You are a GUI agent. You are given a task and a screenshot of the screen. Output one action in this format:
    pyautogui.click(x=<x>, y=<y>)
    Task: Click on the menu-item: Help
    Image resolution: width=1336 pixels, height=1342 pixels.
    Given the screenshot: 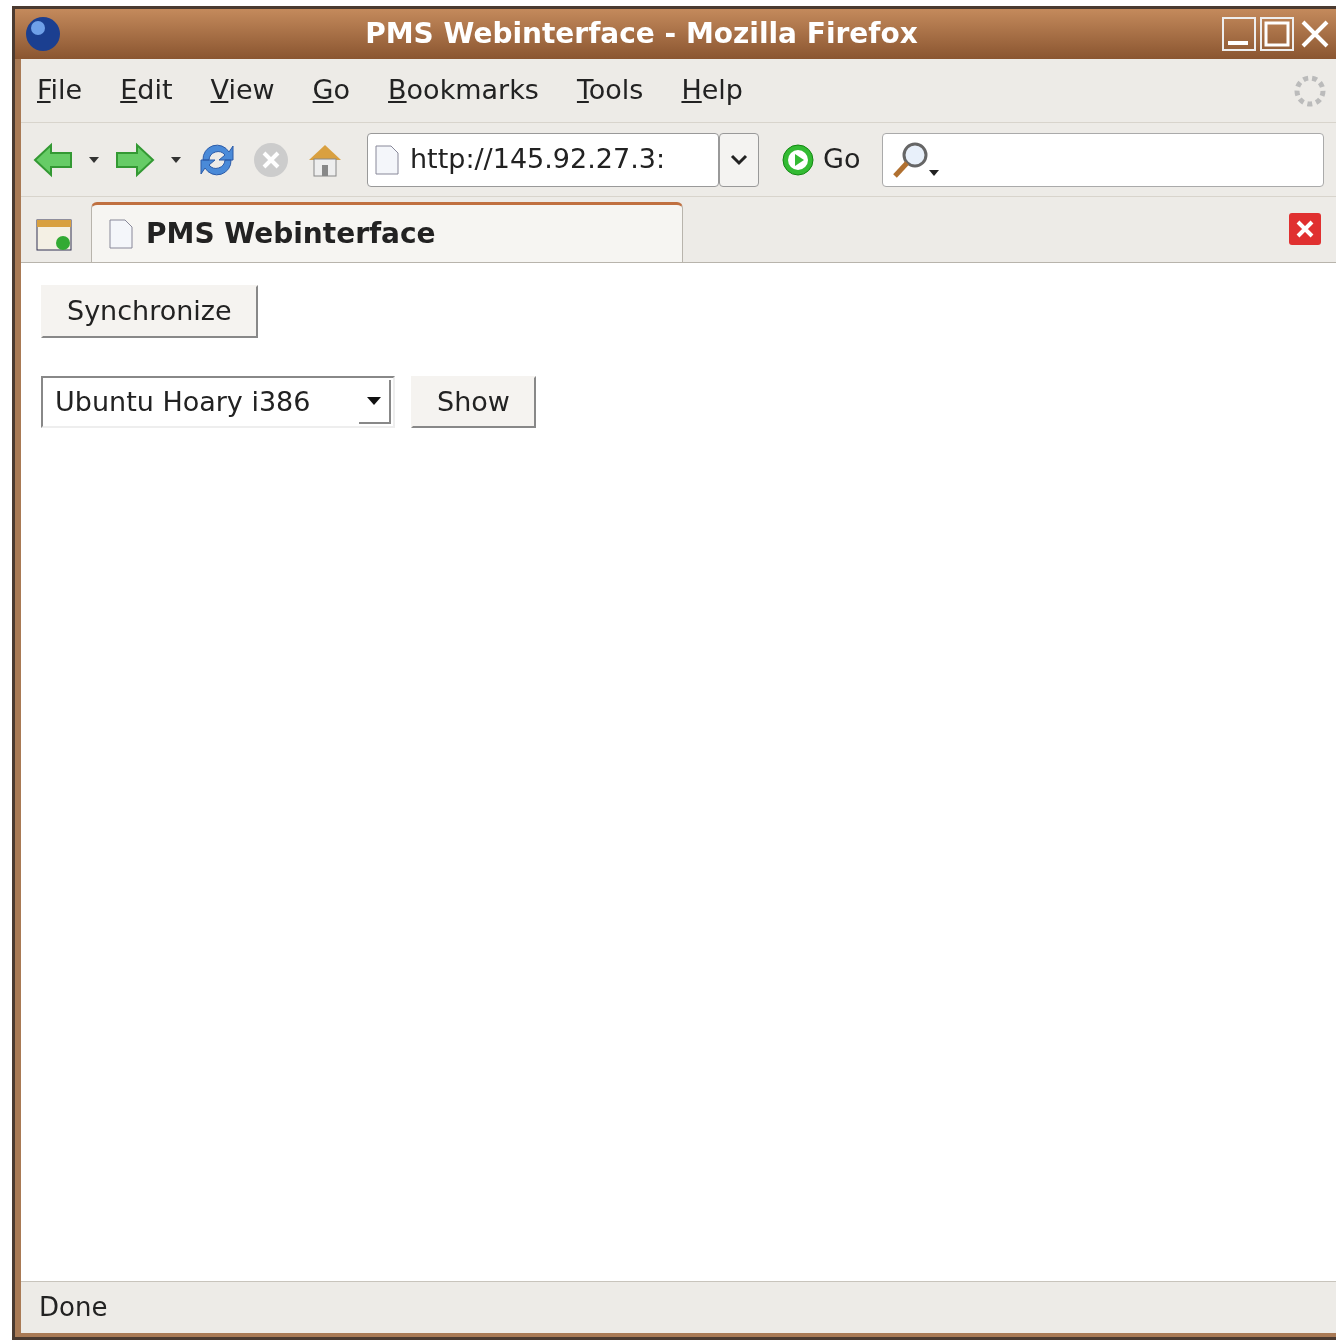 What is the action you would take?
    pyautogui.click(x=721, y=90)
    